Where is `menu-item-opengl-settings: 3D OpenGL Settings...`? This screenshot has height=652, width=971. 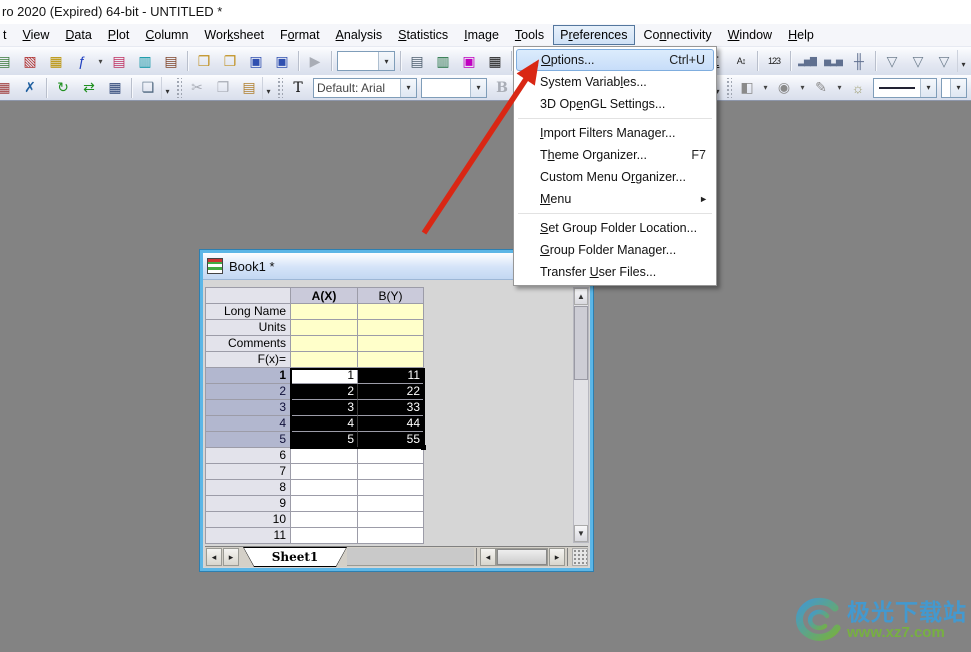
menu-item-opengl-settings: 3D OpenGL Settings... is located at coordinates (615, 104).